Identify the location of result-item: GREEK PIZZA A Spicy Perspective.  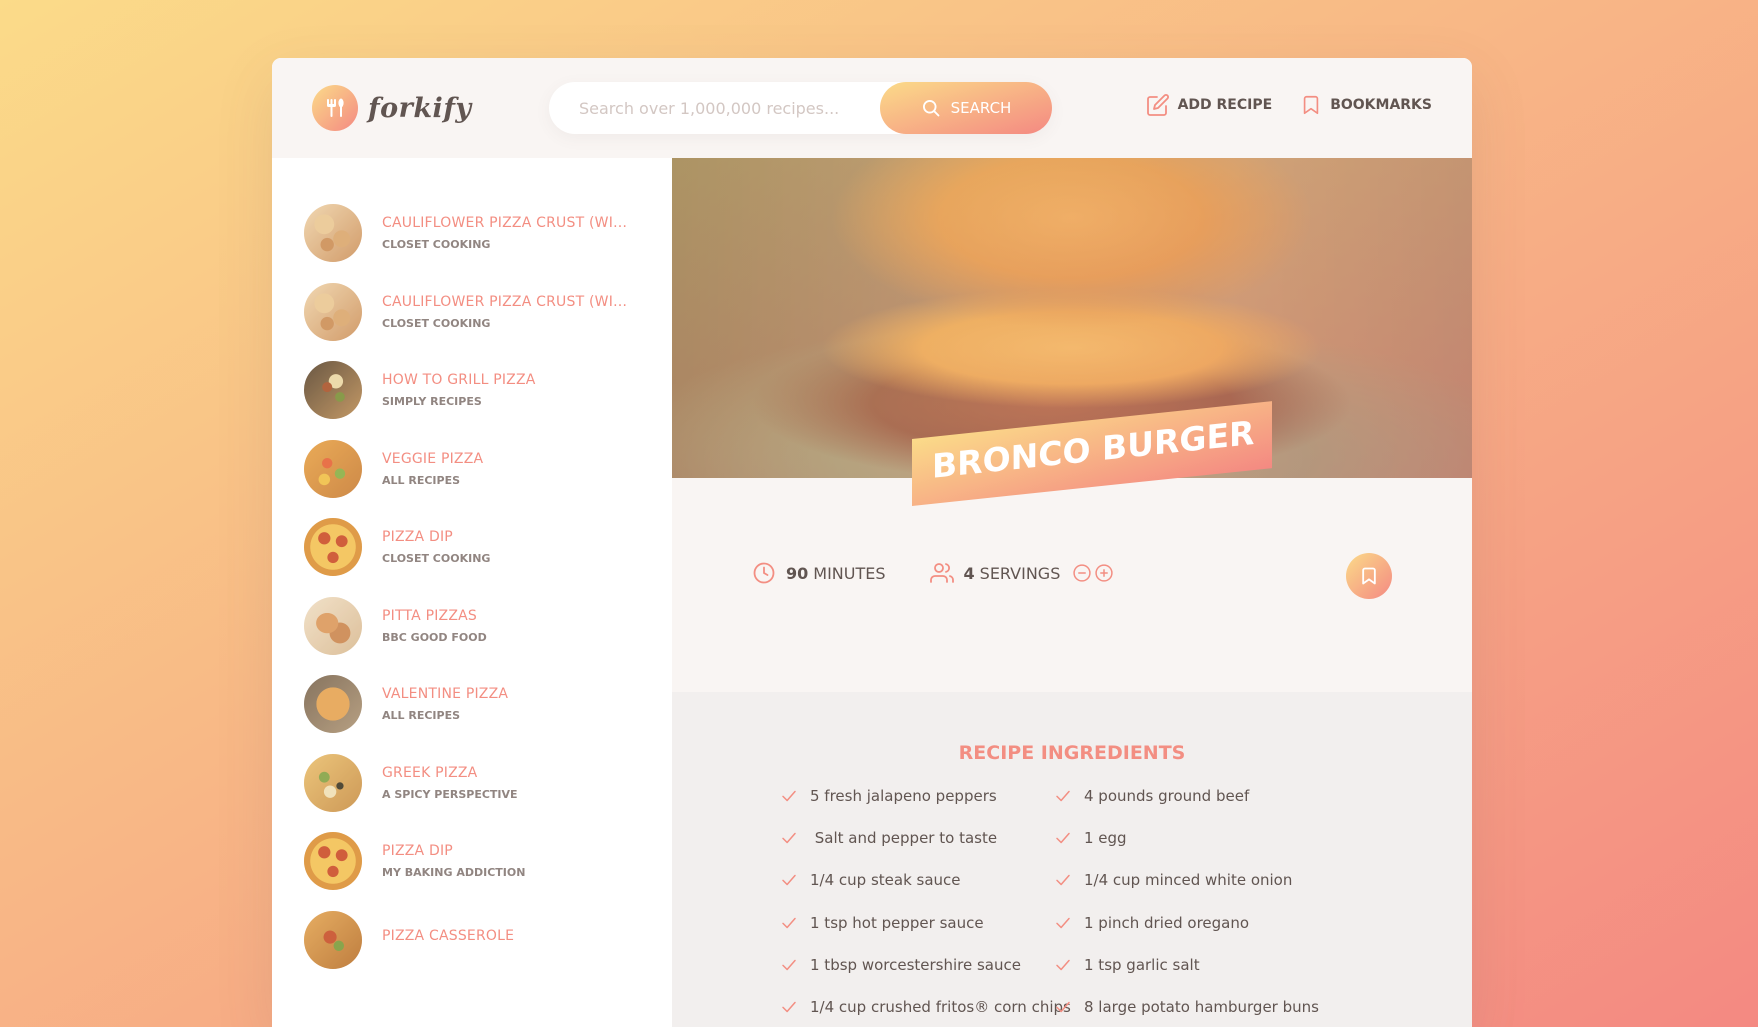
(474, 783).